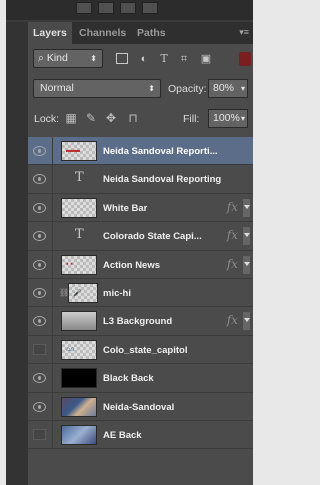  Describe the element at coordinates (42, 58) in the screenshot. I see `search-icon: ⌕` at that location.